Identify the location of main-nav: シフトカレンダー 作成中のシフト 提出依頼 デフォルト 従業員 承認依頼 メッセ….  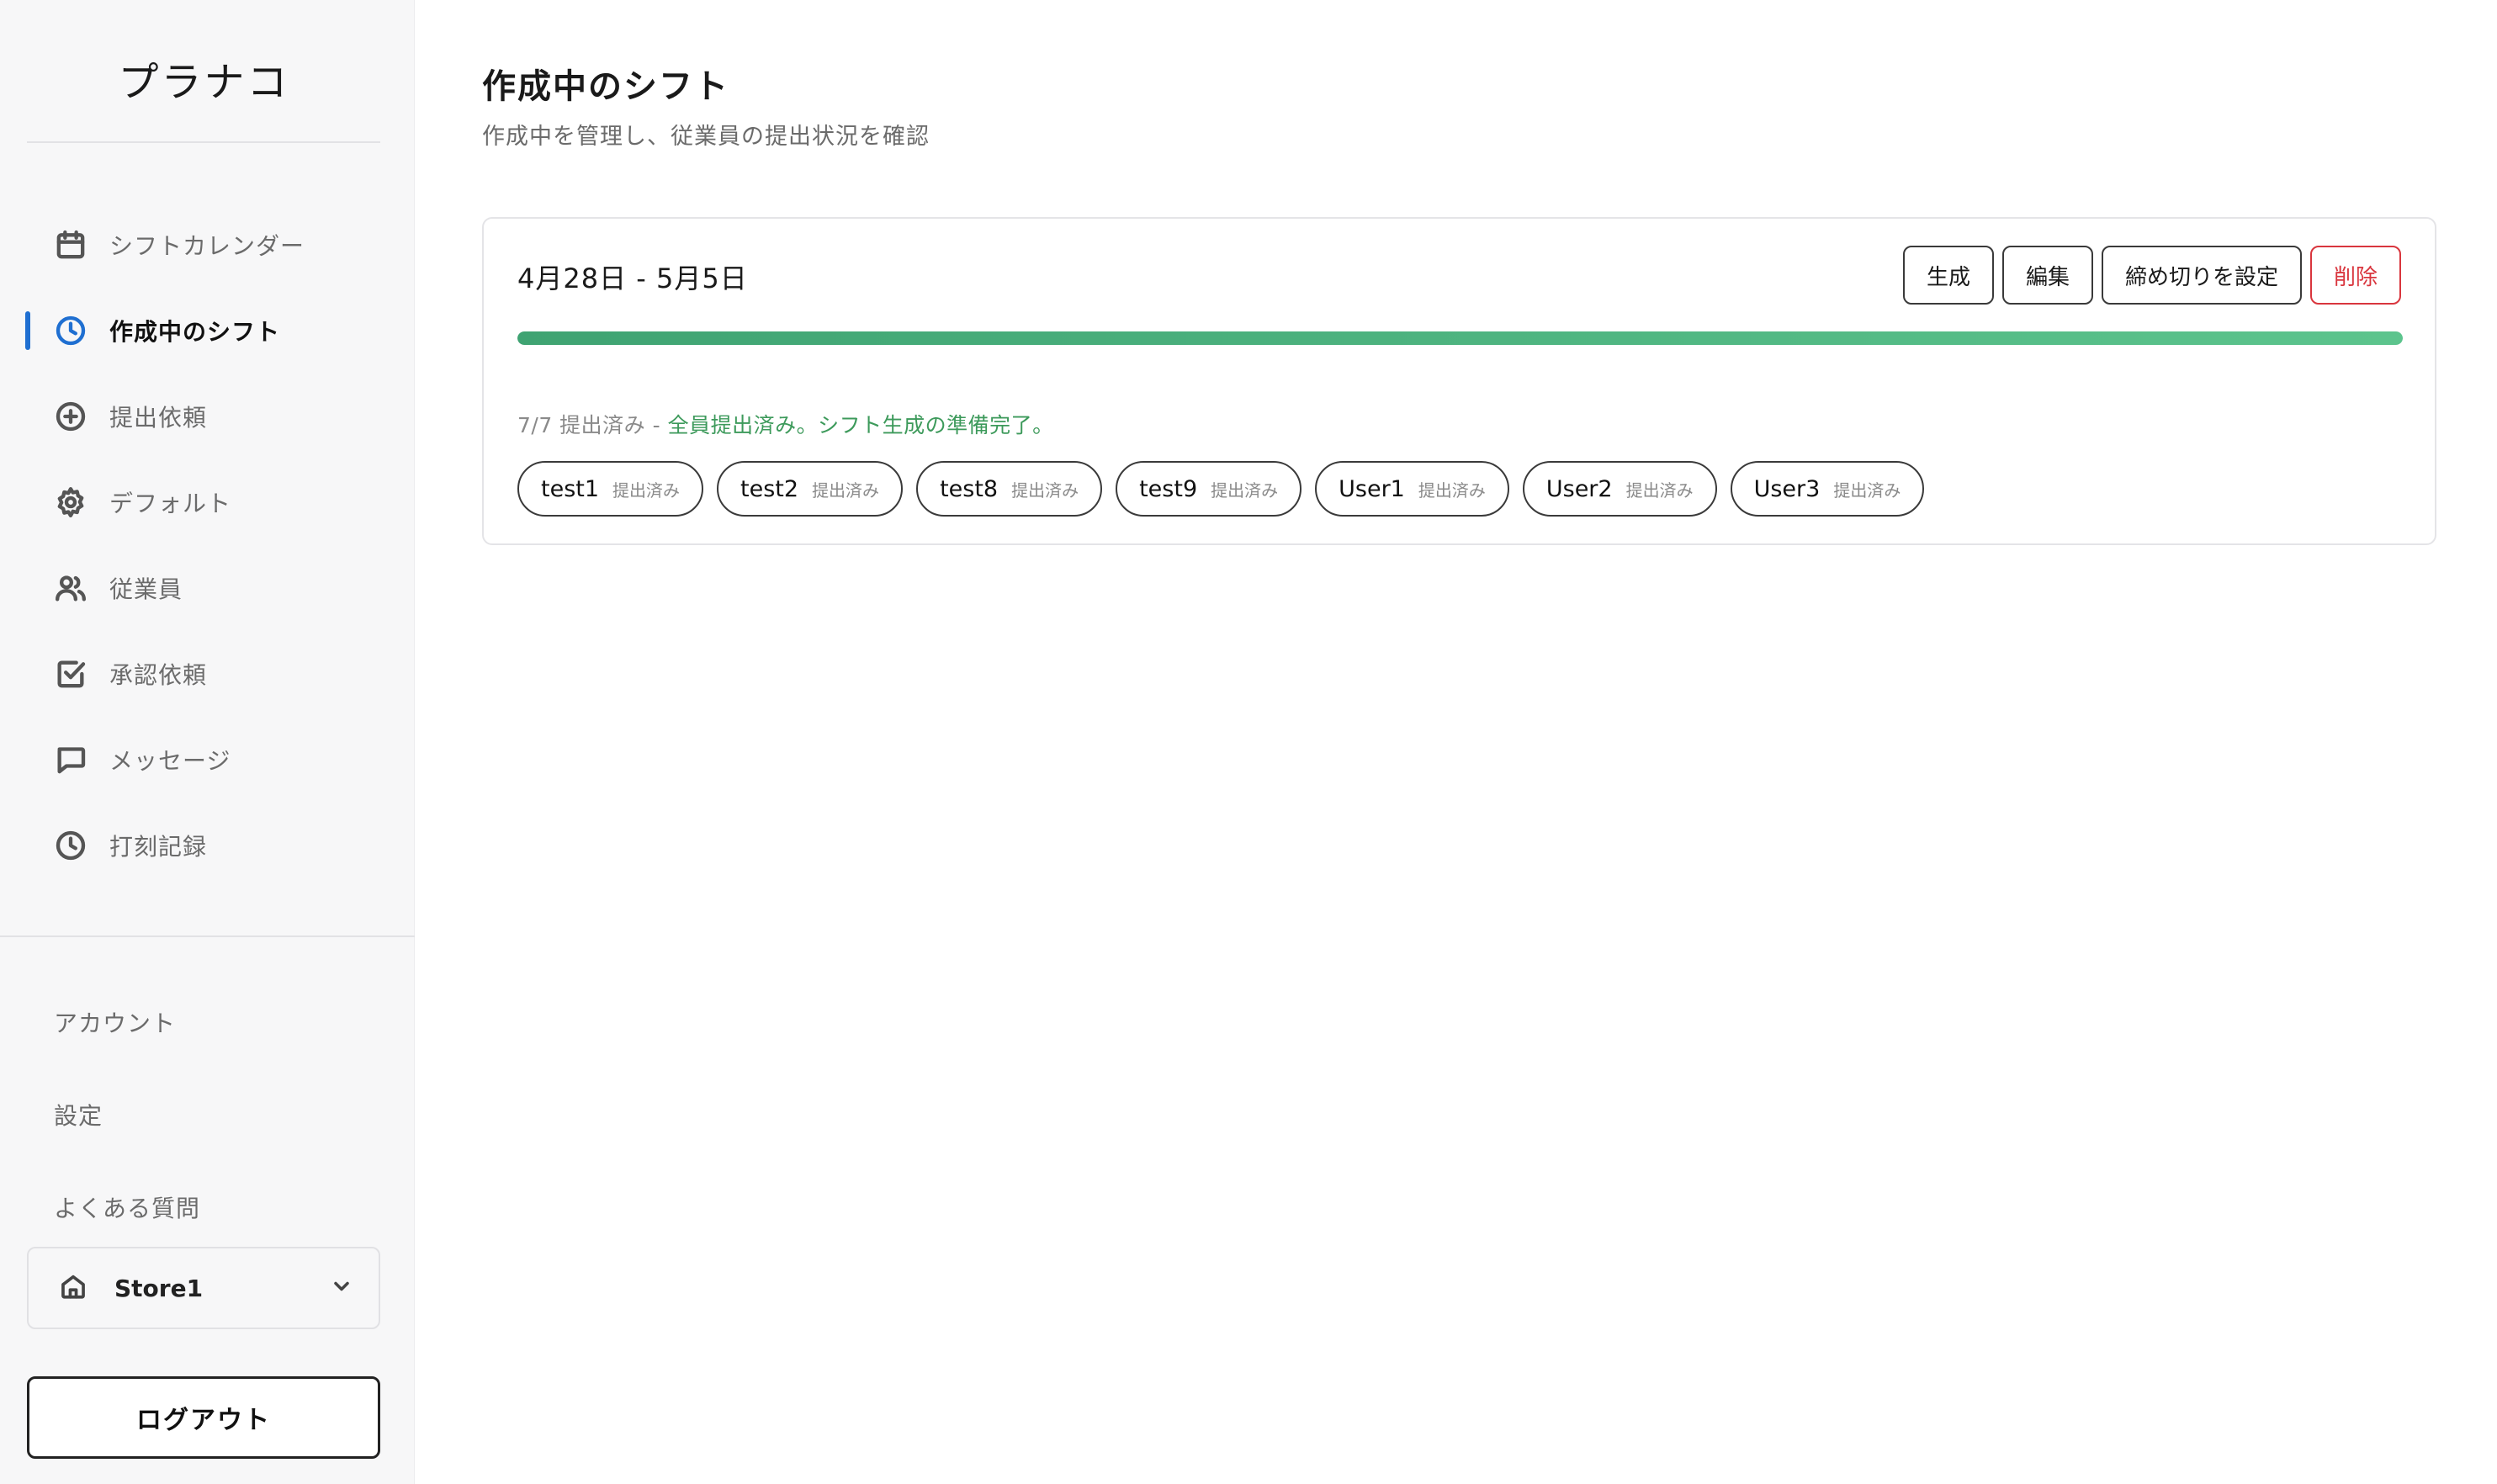
(208, 545).